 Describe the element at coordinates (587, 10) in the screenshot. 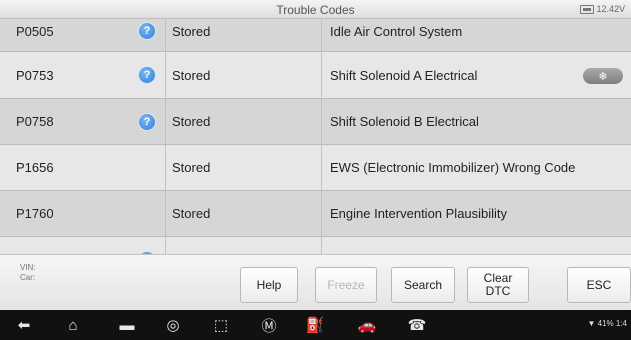

I see `battery-icon` at that location.